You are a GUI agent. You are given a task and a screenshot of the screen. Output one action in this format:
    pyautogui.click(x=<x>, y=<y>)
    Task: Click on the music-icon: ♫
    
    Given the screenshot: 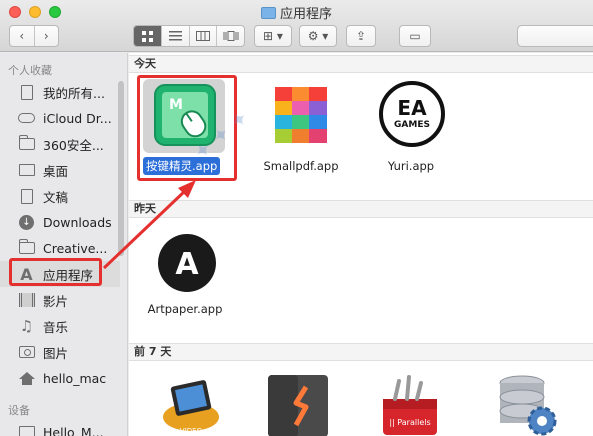 What is the action you would take?
    pyautogui.click(x=26, y=325)
    